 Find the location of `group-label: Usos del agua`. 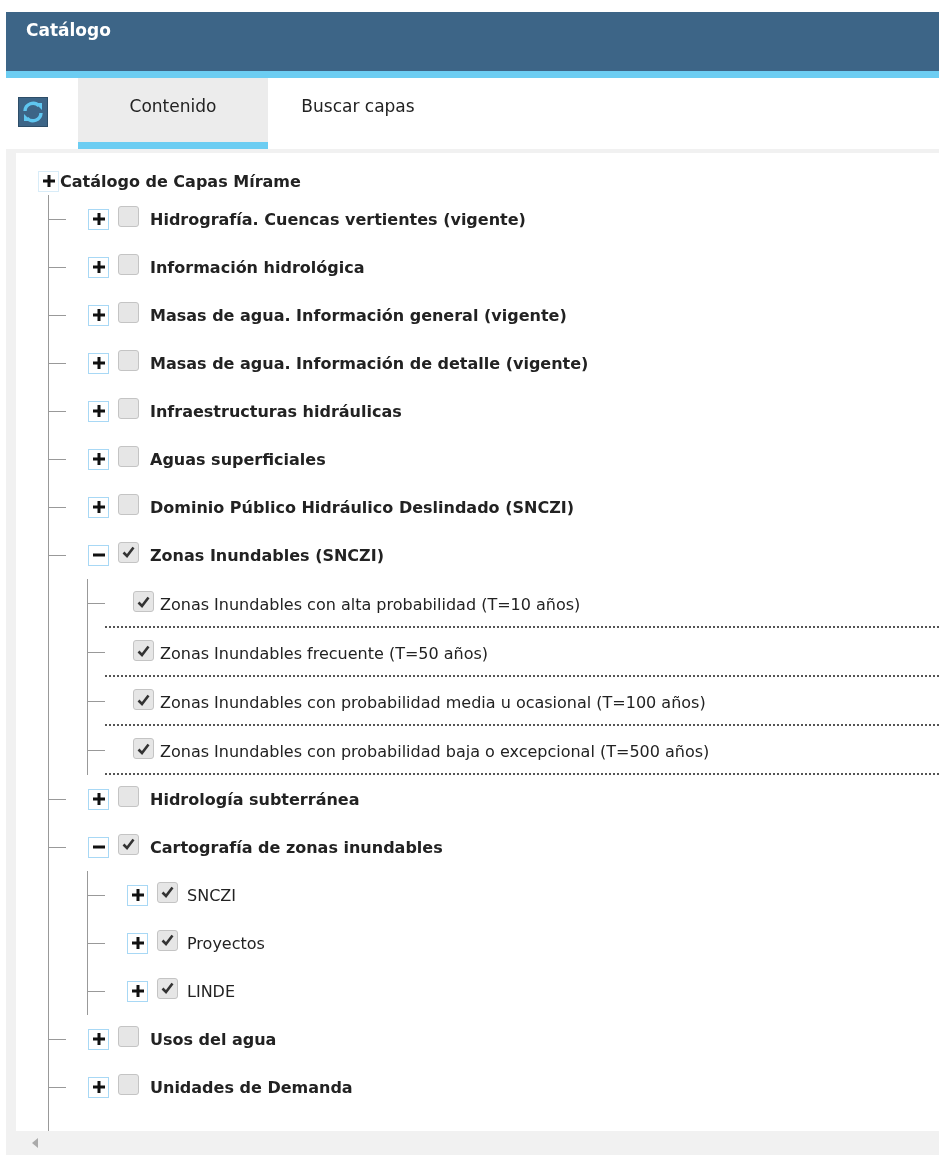

group-label: Usos del agua is located at coordinates (213, 1039).